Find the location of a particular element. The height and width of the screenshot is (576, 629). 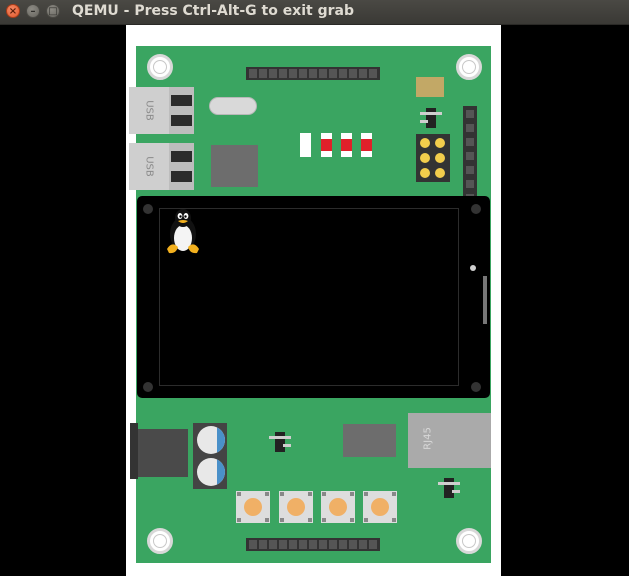

usb-port-1: USB is located at coordinates (161, 110).